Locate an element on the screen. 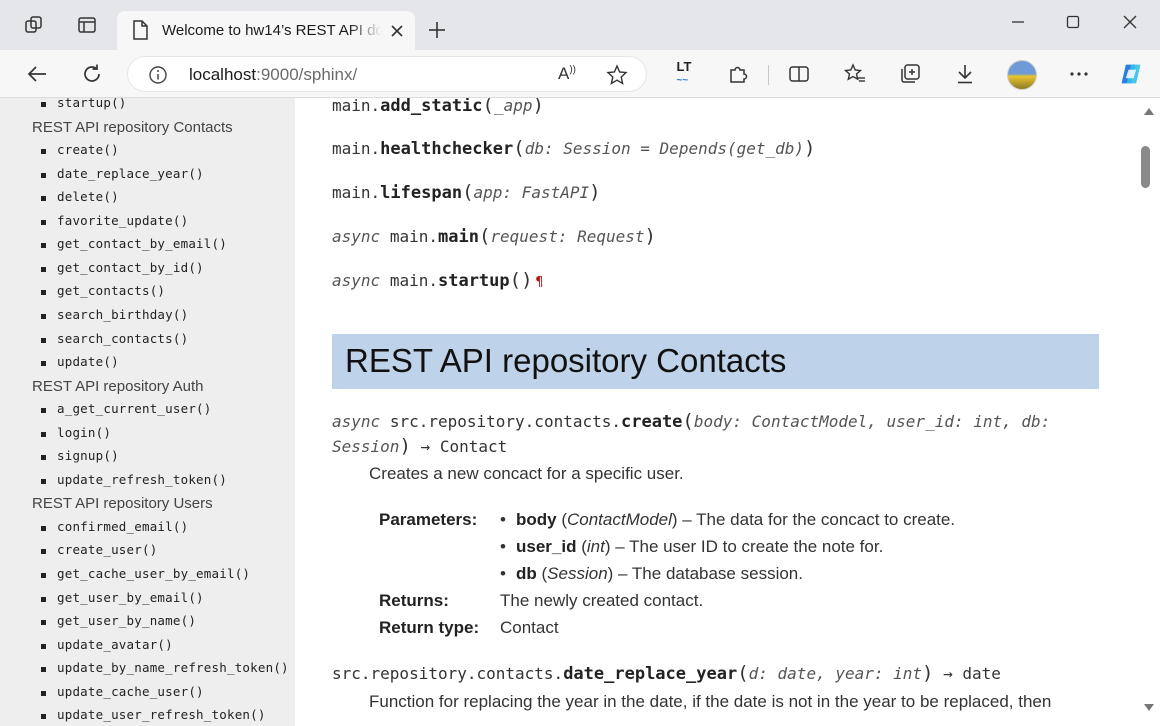 The height and width of the screenshot is (726, 1160). function-name: add_static is located at coordinates (431, 107).